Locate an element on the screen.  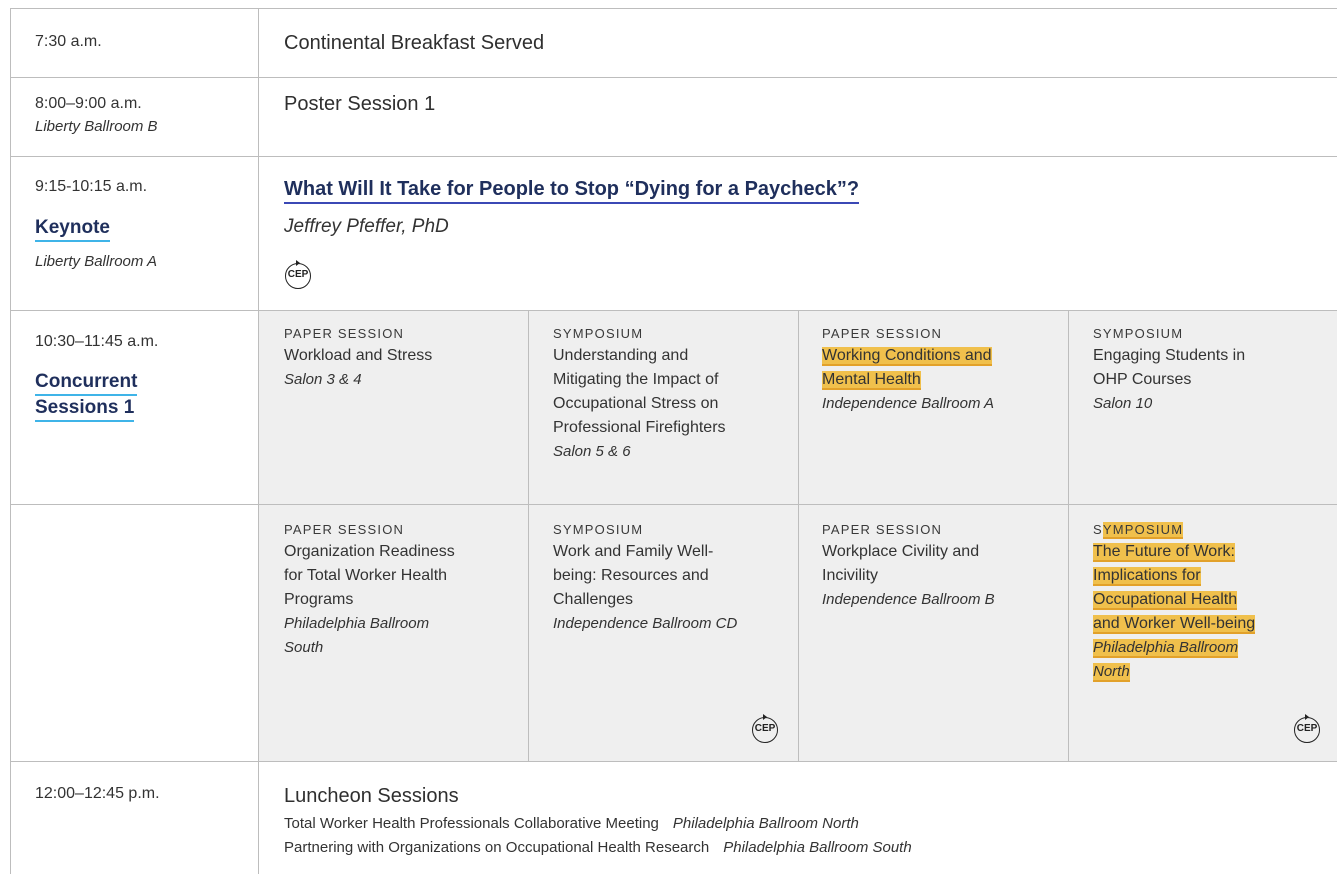
poster-title: Poster Session 1 is located at coordinates (360, 104).